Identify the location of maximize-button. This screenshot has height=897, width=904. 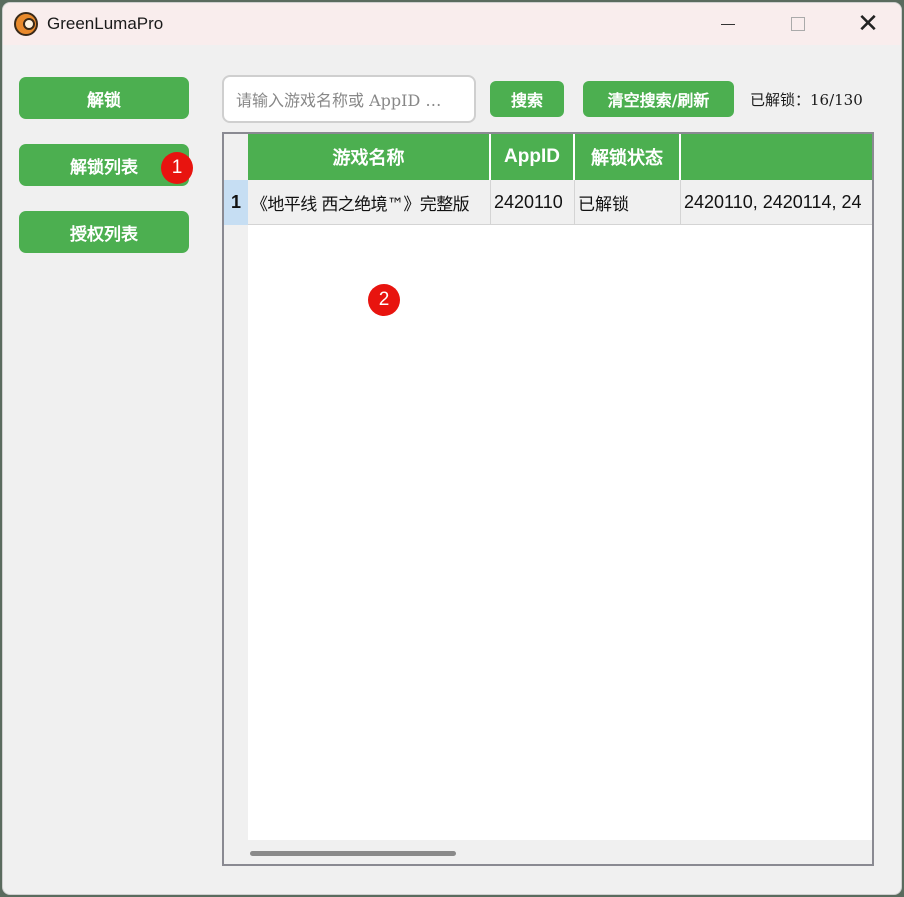
(798, 24).